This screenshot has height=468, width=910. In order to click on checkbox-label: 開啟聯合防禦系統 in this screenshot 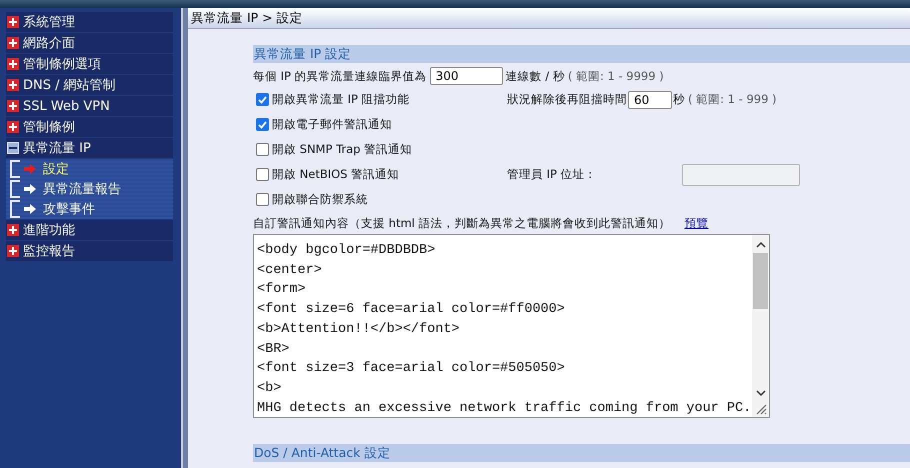, I will do `click(320, 199)`.